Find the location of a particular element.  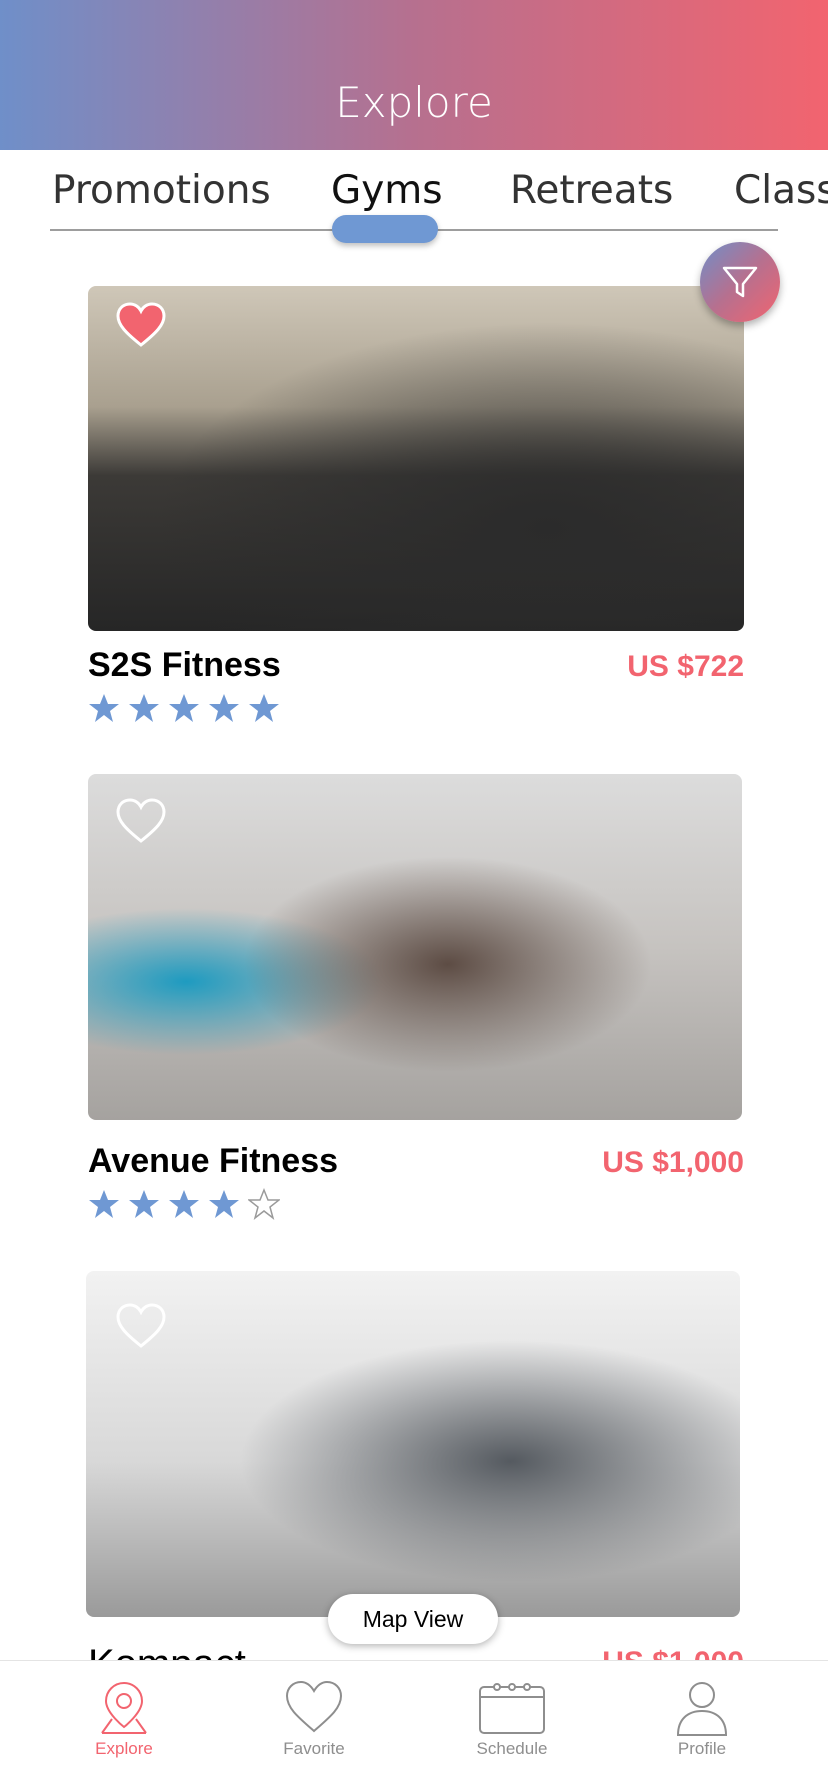

nav-favorite: Favorite is located at coordinates (314, 1719).